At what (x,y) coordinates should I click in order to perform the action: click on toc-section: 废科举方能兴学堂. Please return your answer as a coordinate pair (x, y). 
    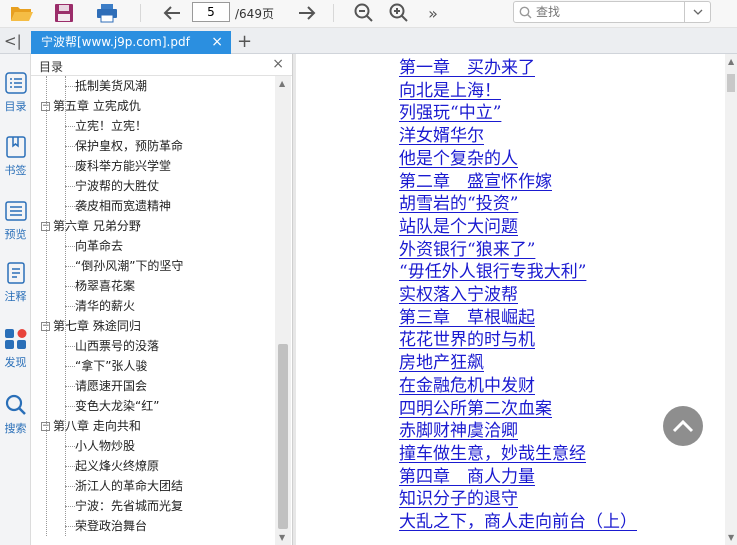
    Looking at the image, I should click on (118, 166).